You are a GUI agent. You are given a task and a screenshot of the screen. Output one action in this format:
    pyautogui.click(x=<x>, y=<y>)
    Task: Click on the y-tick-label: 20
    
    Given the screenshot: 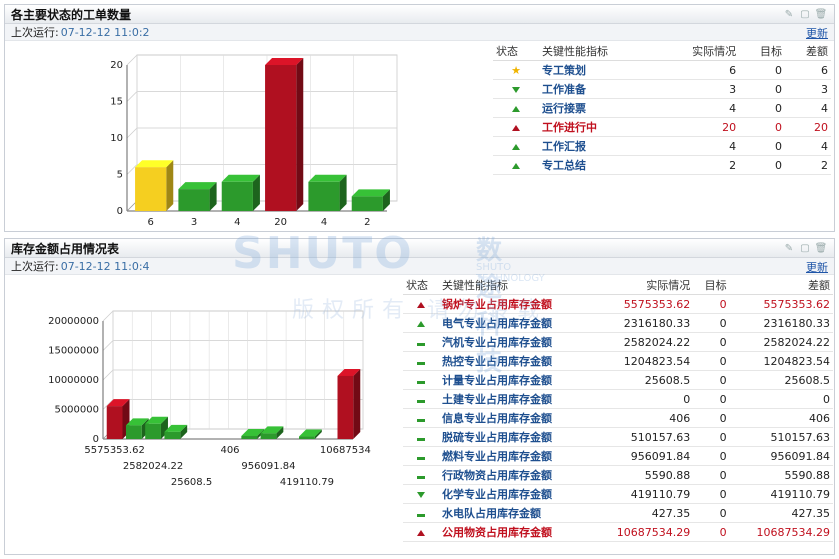 What is the action you would take?
    pyautogui.click(x=116, y=65)
    